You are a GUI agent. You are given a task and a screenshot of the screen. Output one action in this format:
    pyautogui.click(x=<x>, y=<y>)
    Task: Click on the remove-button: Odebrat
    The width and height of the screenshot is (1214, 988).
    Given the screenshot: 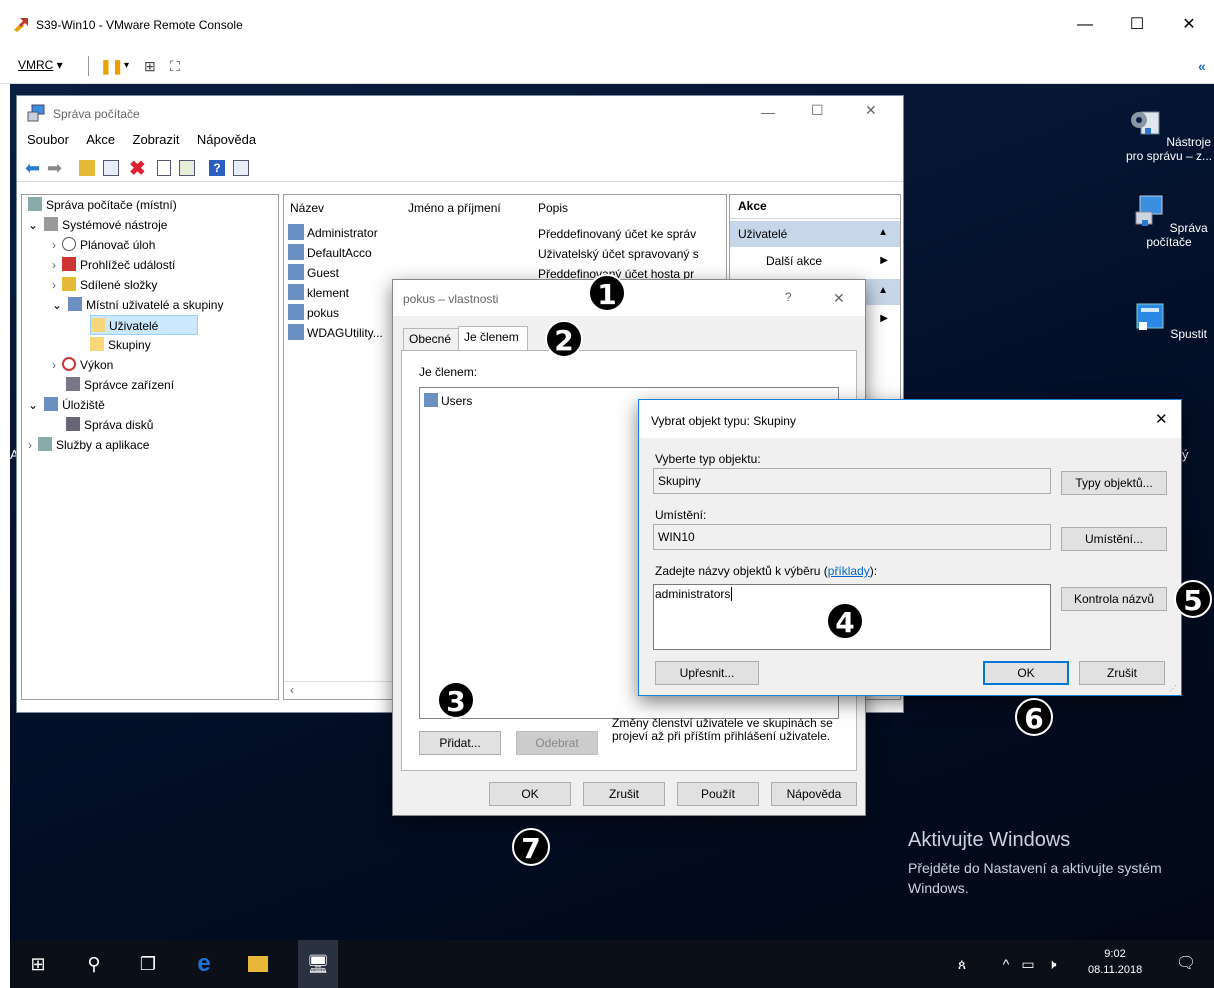 What is the action you would take?
    pyautogui.click(x=557, y=743)
    